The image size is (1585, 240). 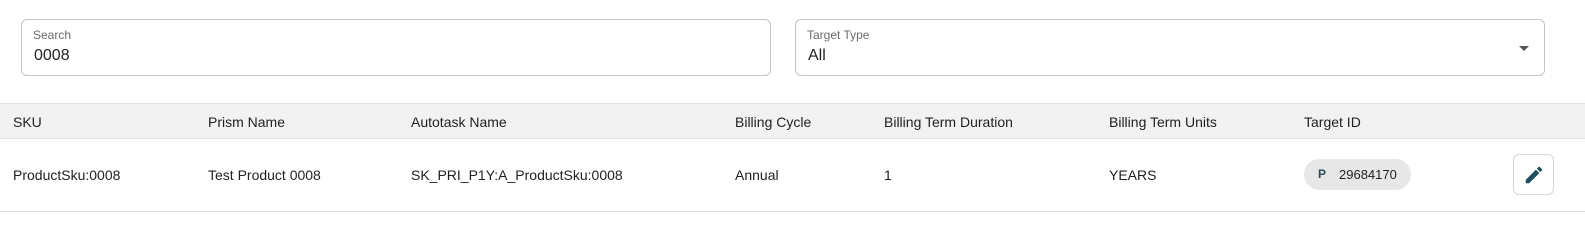 I want to click on chevron-down-icon, so click(x=1524, y=48).